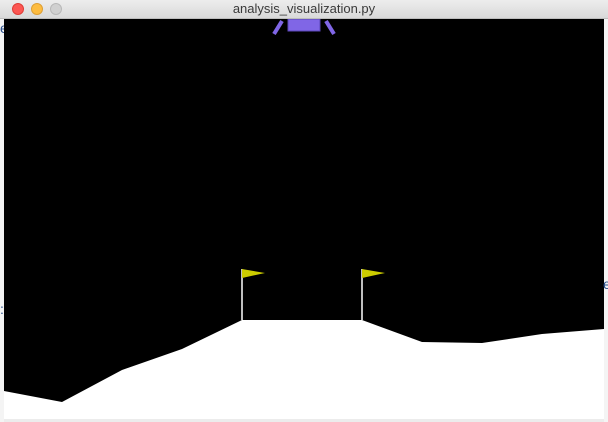  I want to click on right-window-edge: e, so click(605, 220).